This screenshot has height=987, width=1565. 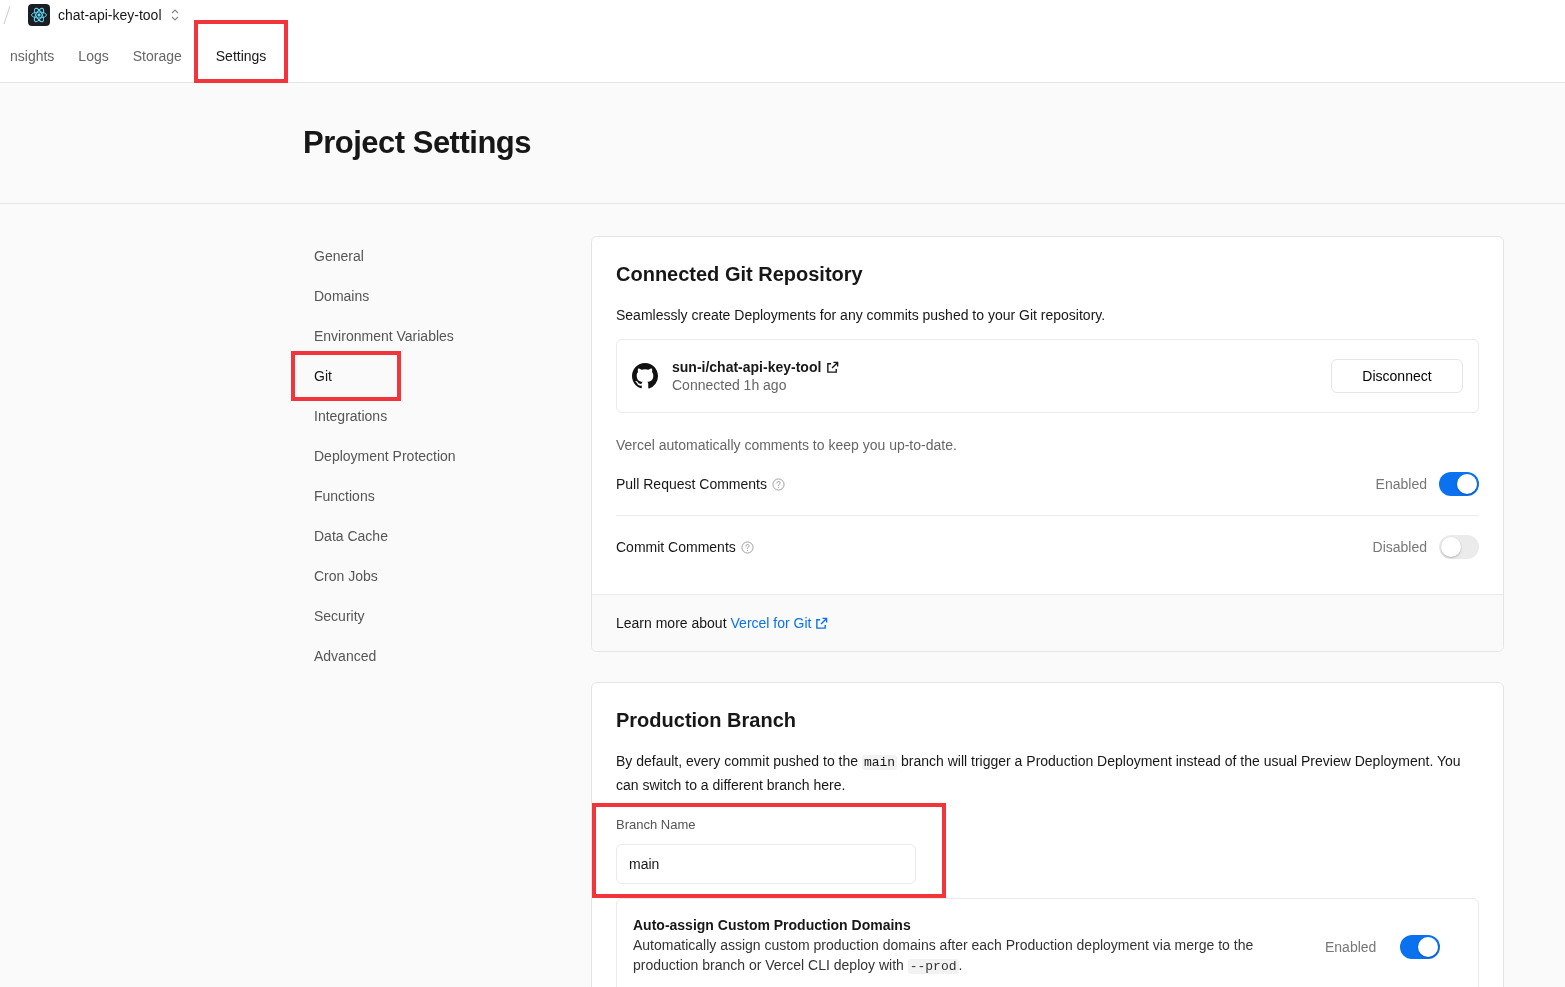 What do you see at coordinates (656, 824) in the screenshot?
I see `field-label: Branch Name` at bounding box center [656, 824].